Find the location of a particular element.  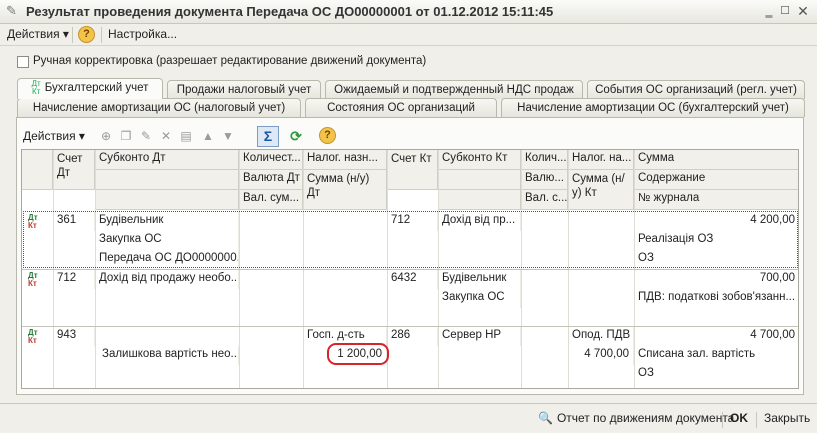

header-icon-col is located at coordinates (37, 170).